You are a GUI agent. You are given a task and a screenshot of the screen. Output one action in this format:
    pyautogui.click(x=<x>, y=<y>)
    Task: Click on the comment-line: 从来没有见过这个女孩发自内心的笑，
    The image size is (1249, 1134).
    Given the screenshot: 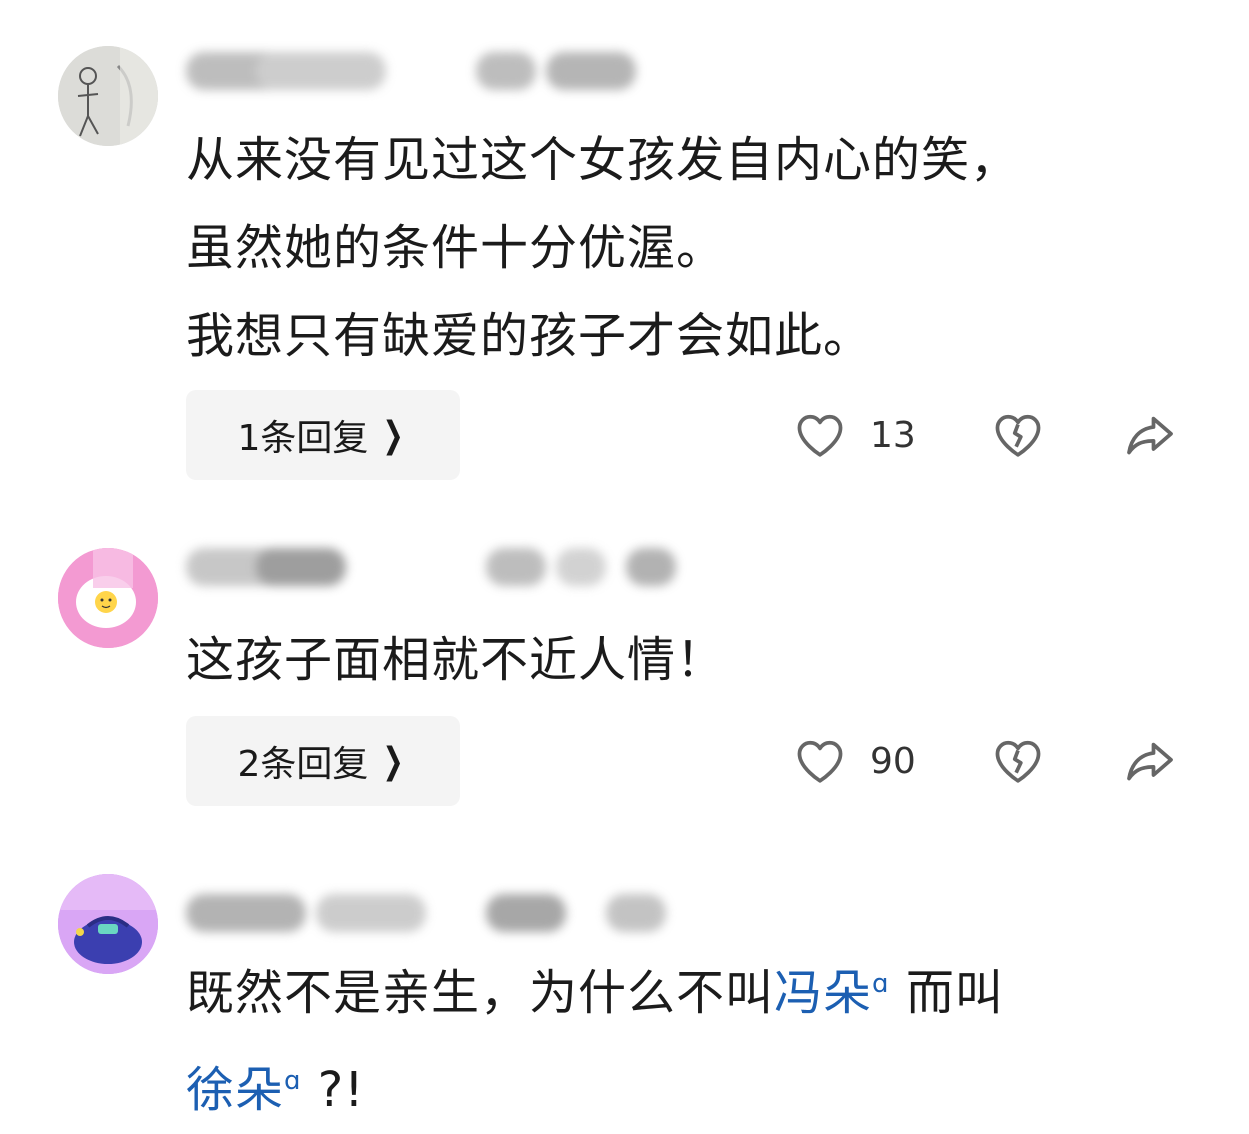 What is the action you would take?
    pyautogui.click(x=603, y=160)
    